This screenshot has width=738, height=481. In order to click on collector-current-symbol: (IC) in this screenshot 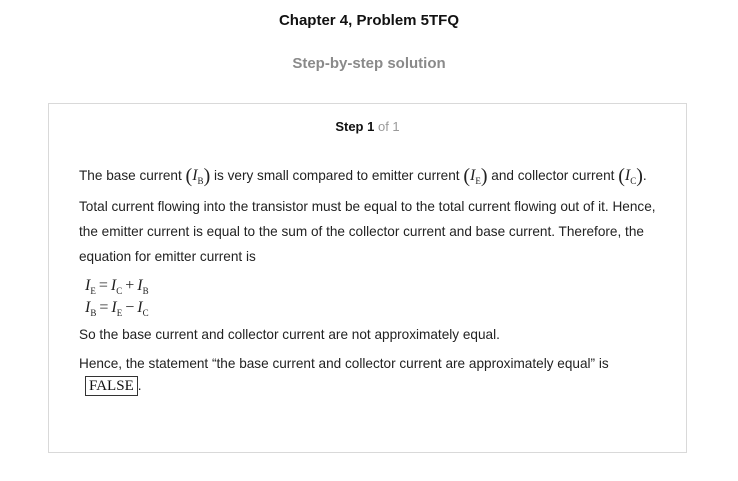, I will do `click(630, 176)`.